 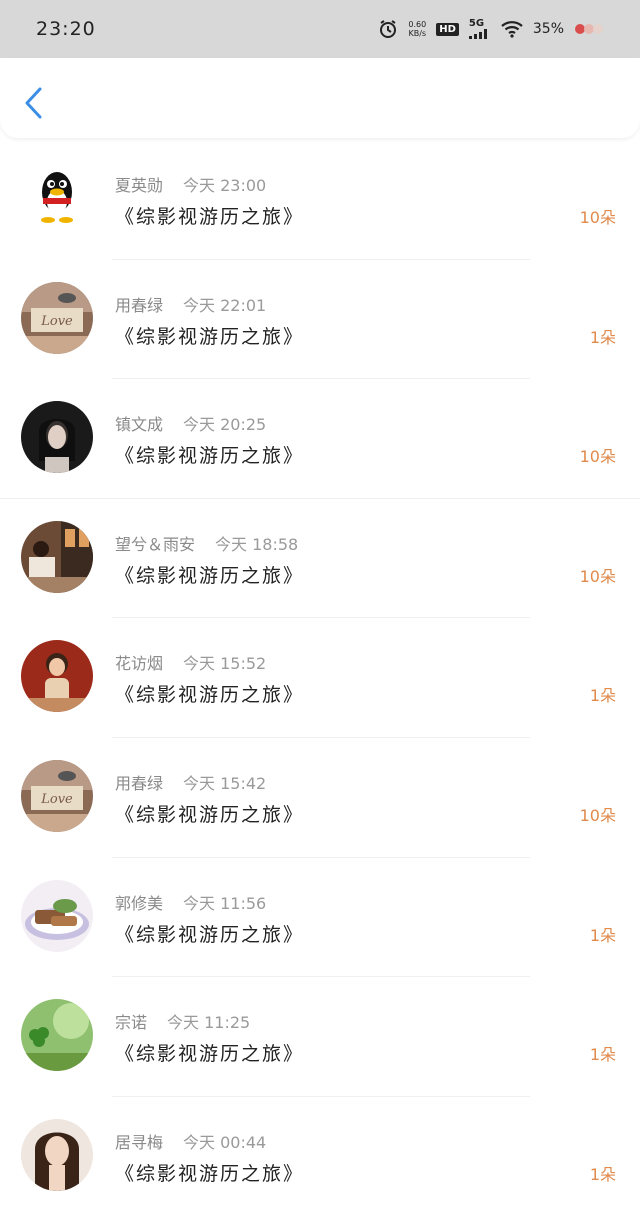 What do you see at coordinates (225, 664) in the screenshot?
I see `send-time: 今天 15:52` at bounding box center [225, 664].